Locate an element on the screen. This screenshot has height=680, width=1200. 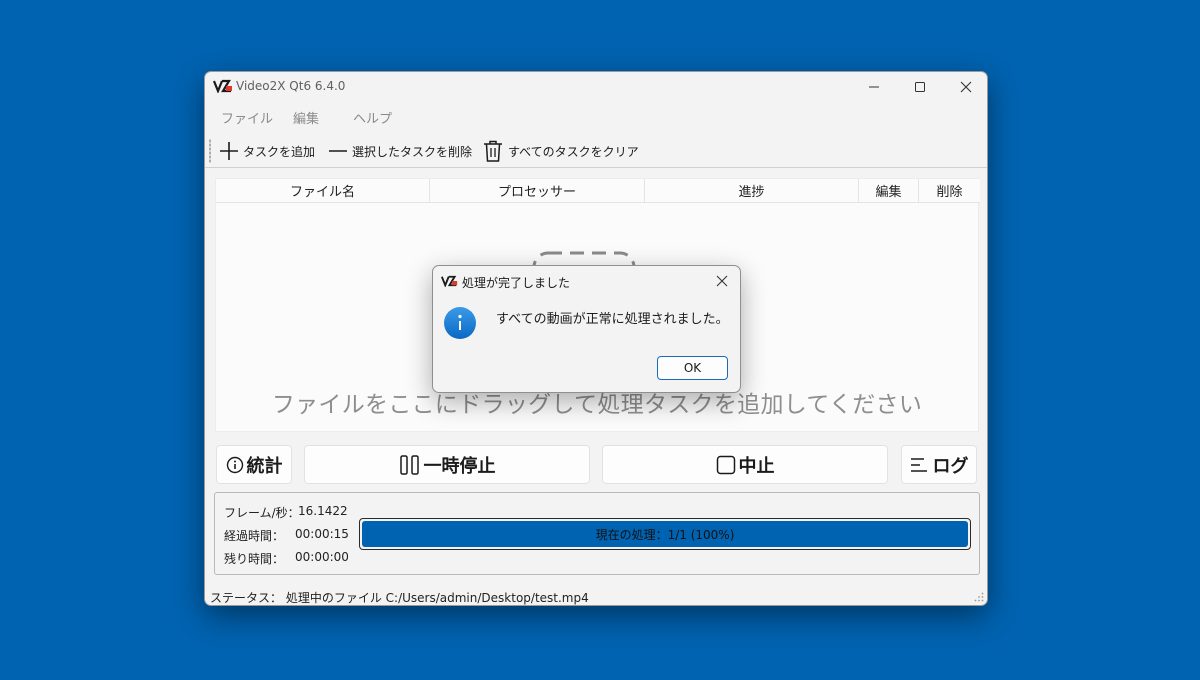
minimize-icon is located at coordinates (874, 87).